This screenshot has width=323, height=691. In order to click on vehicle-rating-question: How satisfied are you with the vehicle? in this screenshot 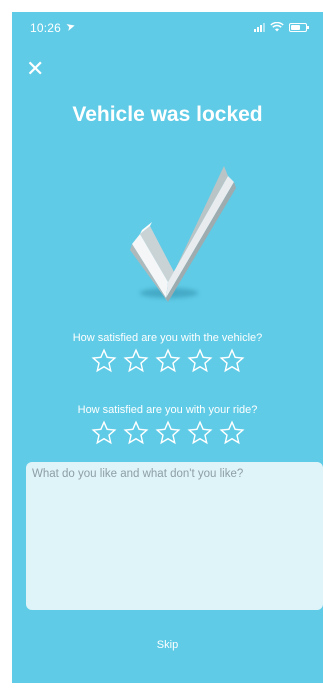, I will do `click(167, 338)`.